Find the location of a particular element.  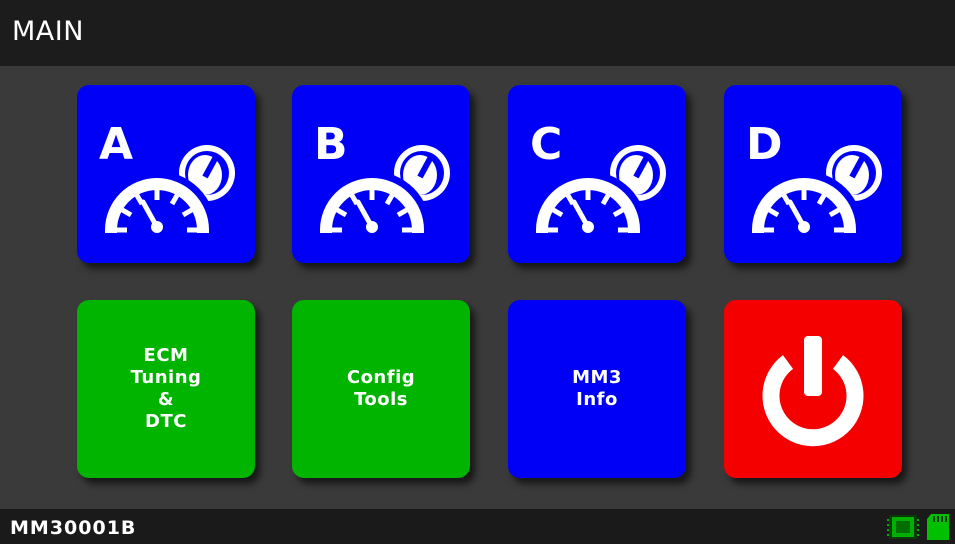

tile-label: Config Tools is located at coordinates (381, 388).